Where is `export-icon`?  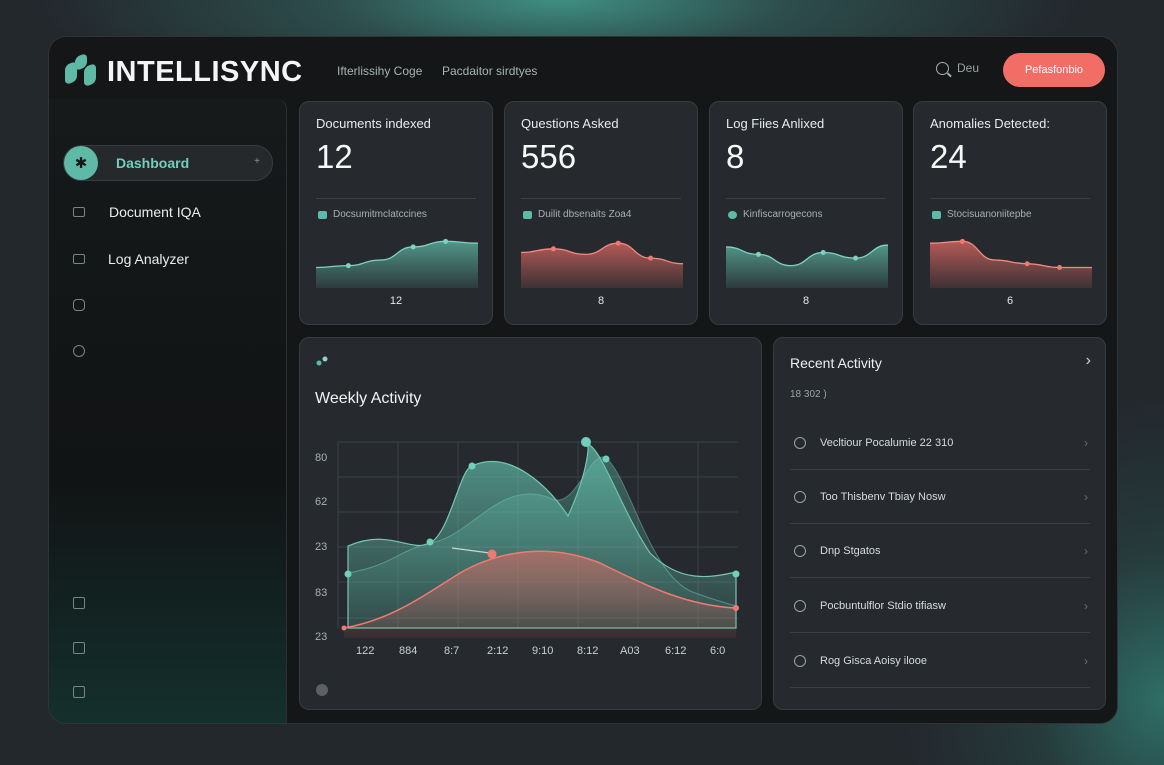
export-icon is located at coordinates (79, 648).